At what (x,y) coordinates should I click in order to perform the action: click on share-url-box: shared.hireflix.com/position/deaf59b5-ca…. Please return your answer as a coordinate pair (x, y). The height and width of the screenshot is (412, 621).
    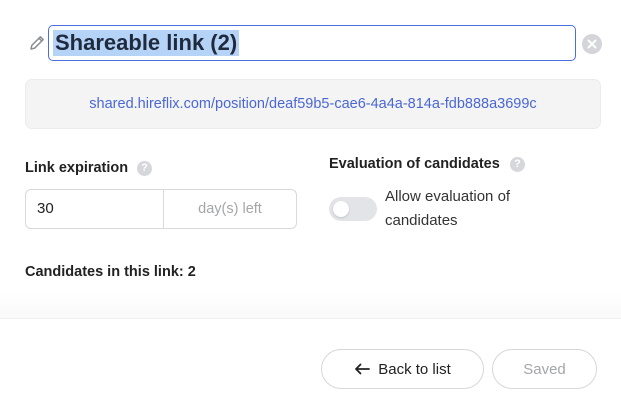
    Looking at the image, I should click on (313, 104).